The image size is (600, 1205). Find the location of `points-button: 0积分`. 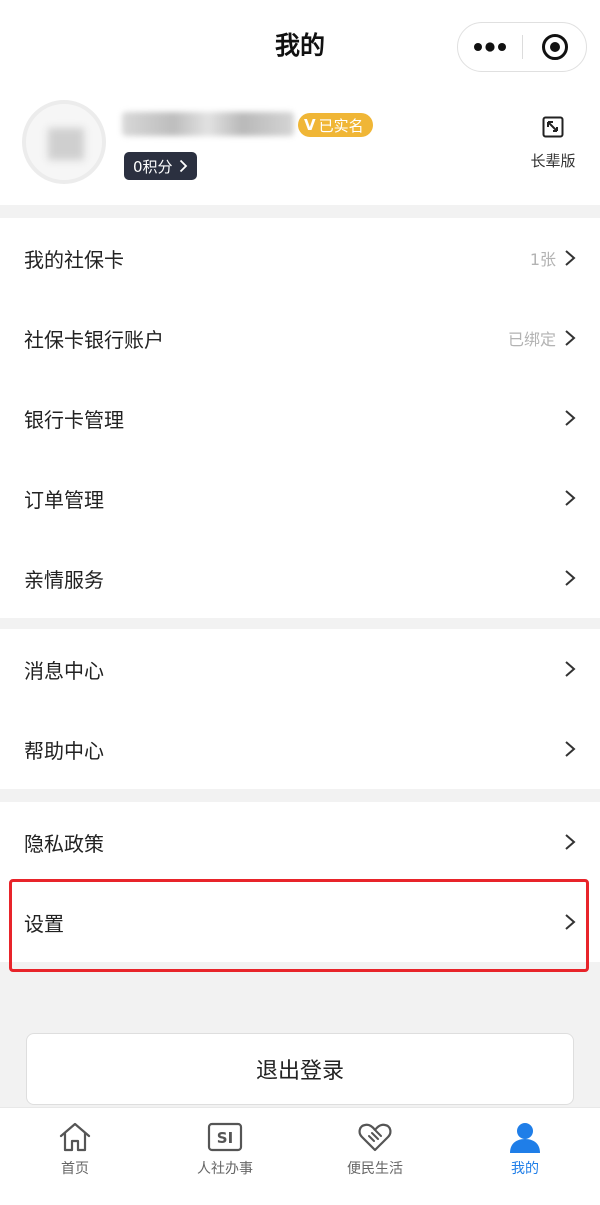

points-button: 0积分 is located at coordinates (160, 166).